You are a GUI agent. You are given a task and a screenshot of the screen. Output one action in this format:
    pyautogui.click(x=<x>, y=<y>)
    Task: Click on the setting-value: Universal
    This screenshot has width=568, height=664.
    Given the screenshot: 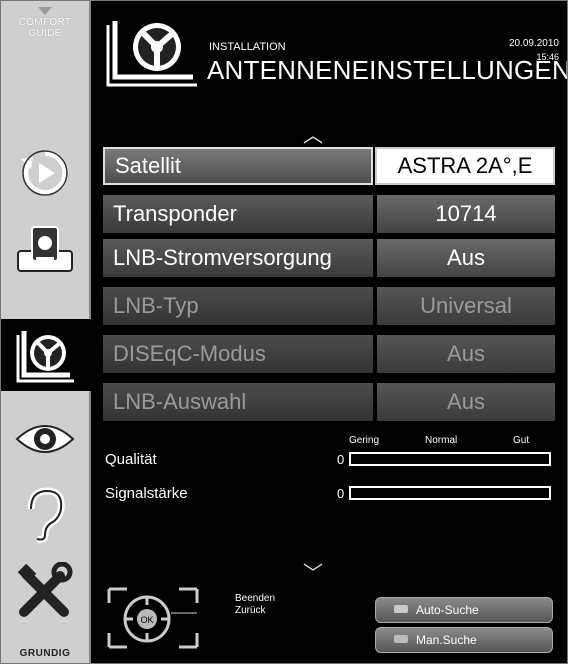 What is the action you would take?
    pyautogui.click(x=466, y=306)
    